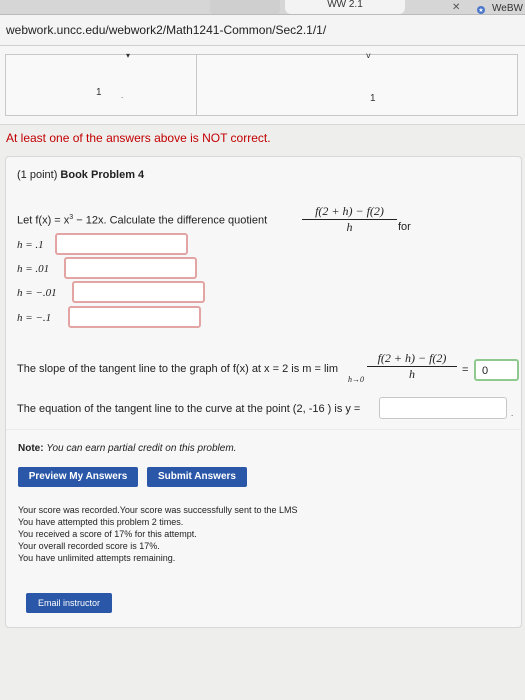  What do you see at coordinates (102, 175) in the screenshot?
I see `problem-title-bold: Book Problem 4` at bounding box center [102, 175].